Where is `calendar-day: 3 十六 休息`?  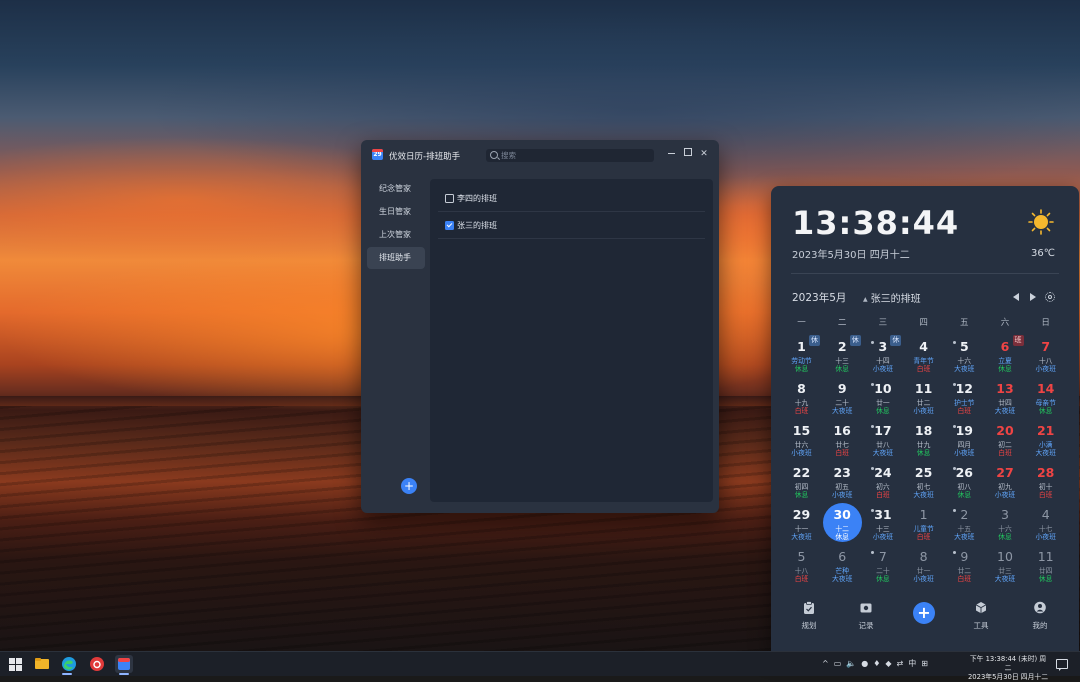 calendar-day: 3 十六 休息 is located at coordinates (1005, 523).